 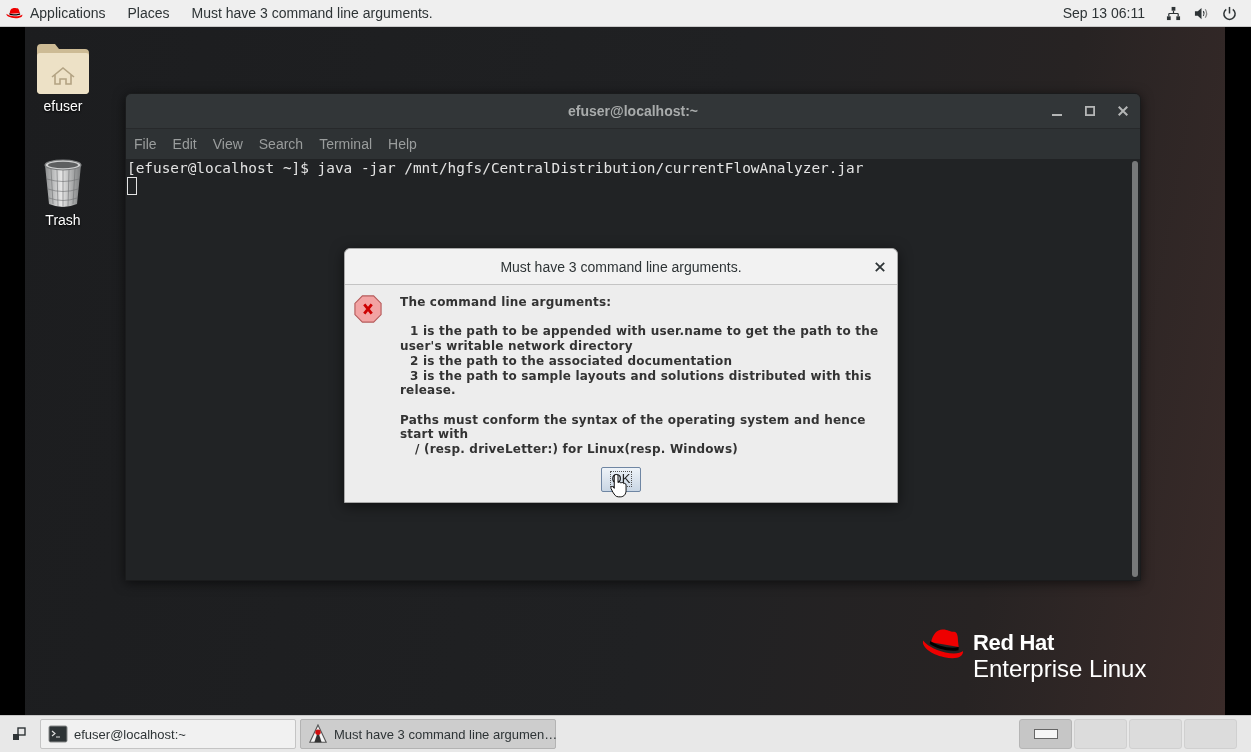 I want to click on error-icon, so click(x=368, y=309).